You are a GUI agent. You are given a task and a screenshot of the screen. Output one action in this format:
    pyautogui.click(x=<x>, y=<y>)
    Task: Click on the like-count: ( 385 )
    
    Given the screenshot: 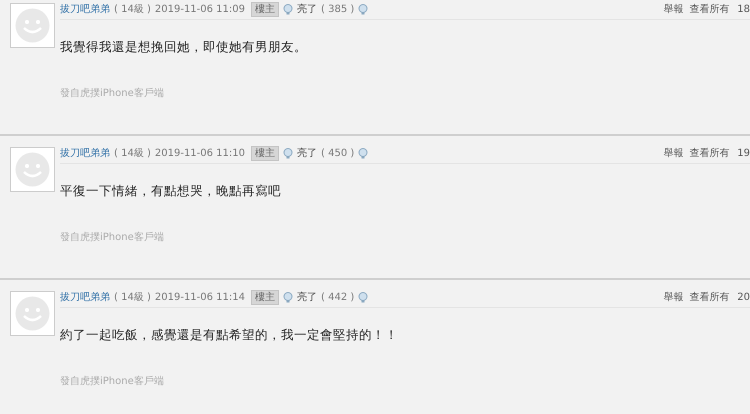 What is the action you would take?
    pyautogui.click(x=337, y=9)
    